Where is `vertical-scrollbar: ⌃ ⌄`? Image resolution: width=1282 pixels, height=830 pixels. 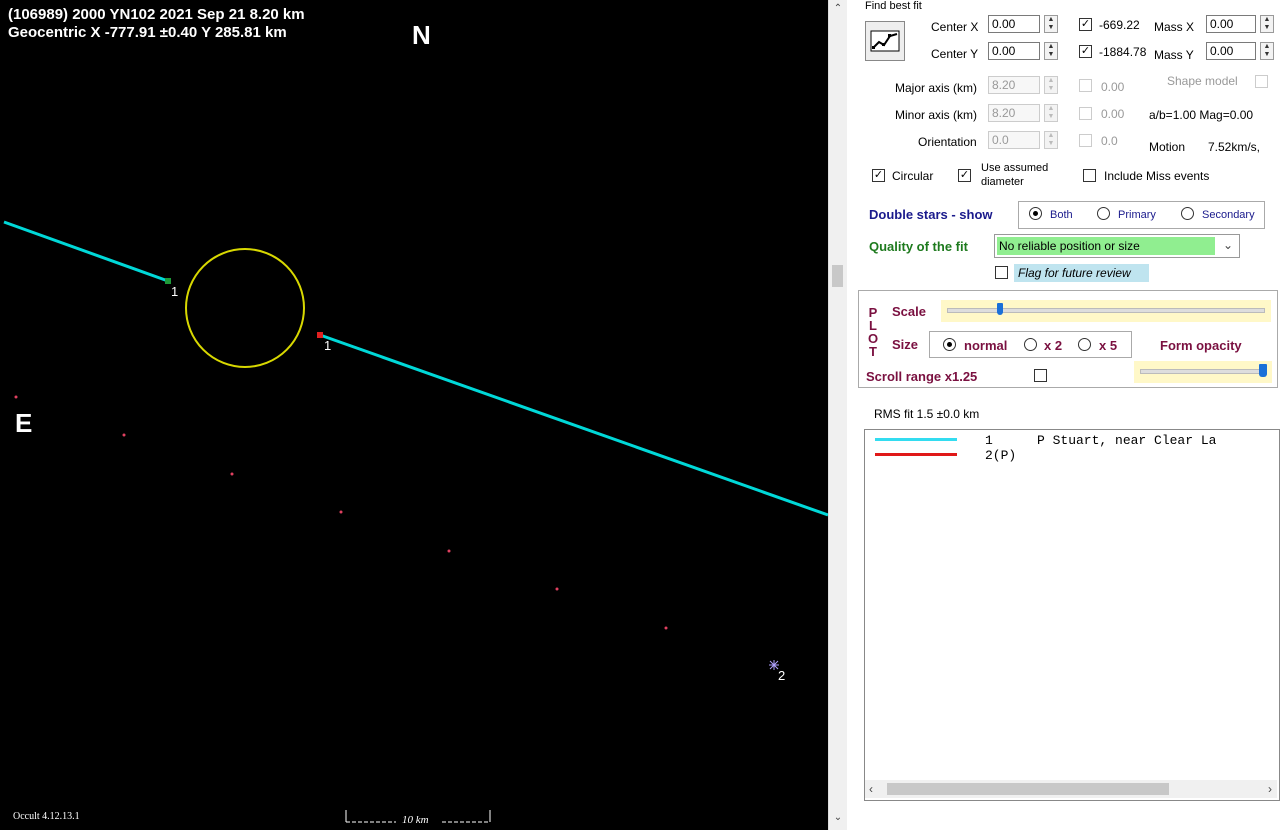
vertical-scrollbar: ⌃ ⌄ is located at coordinates (837, 415).